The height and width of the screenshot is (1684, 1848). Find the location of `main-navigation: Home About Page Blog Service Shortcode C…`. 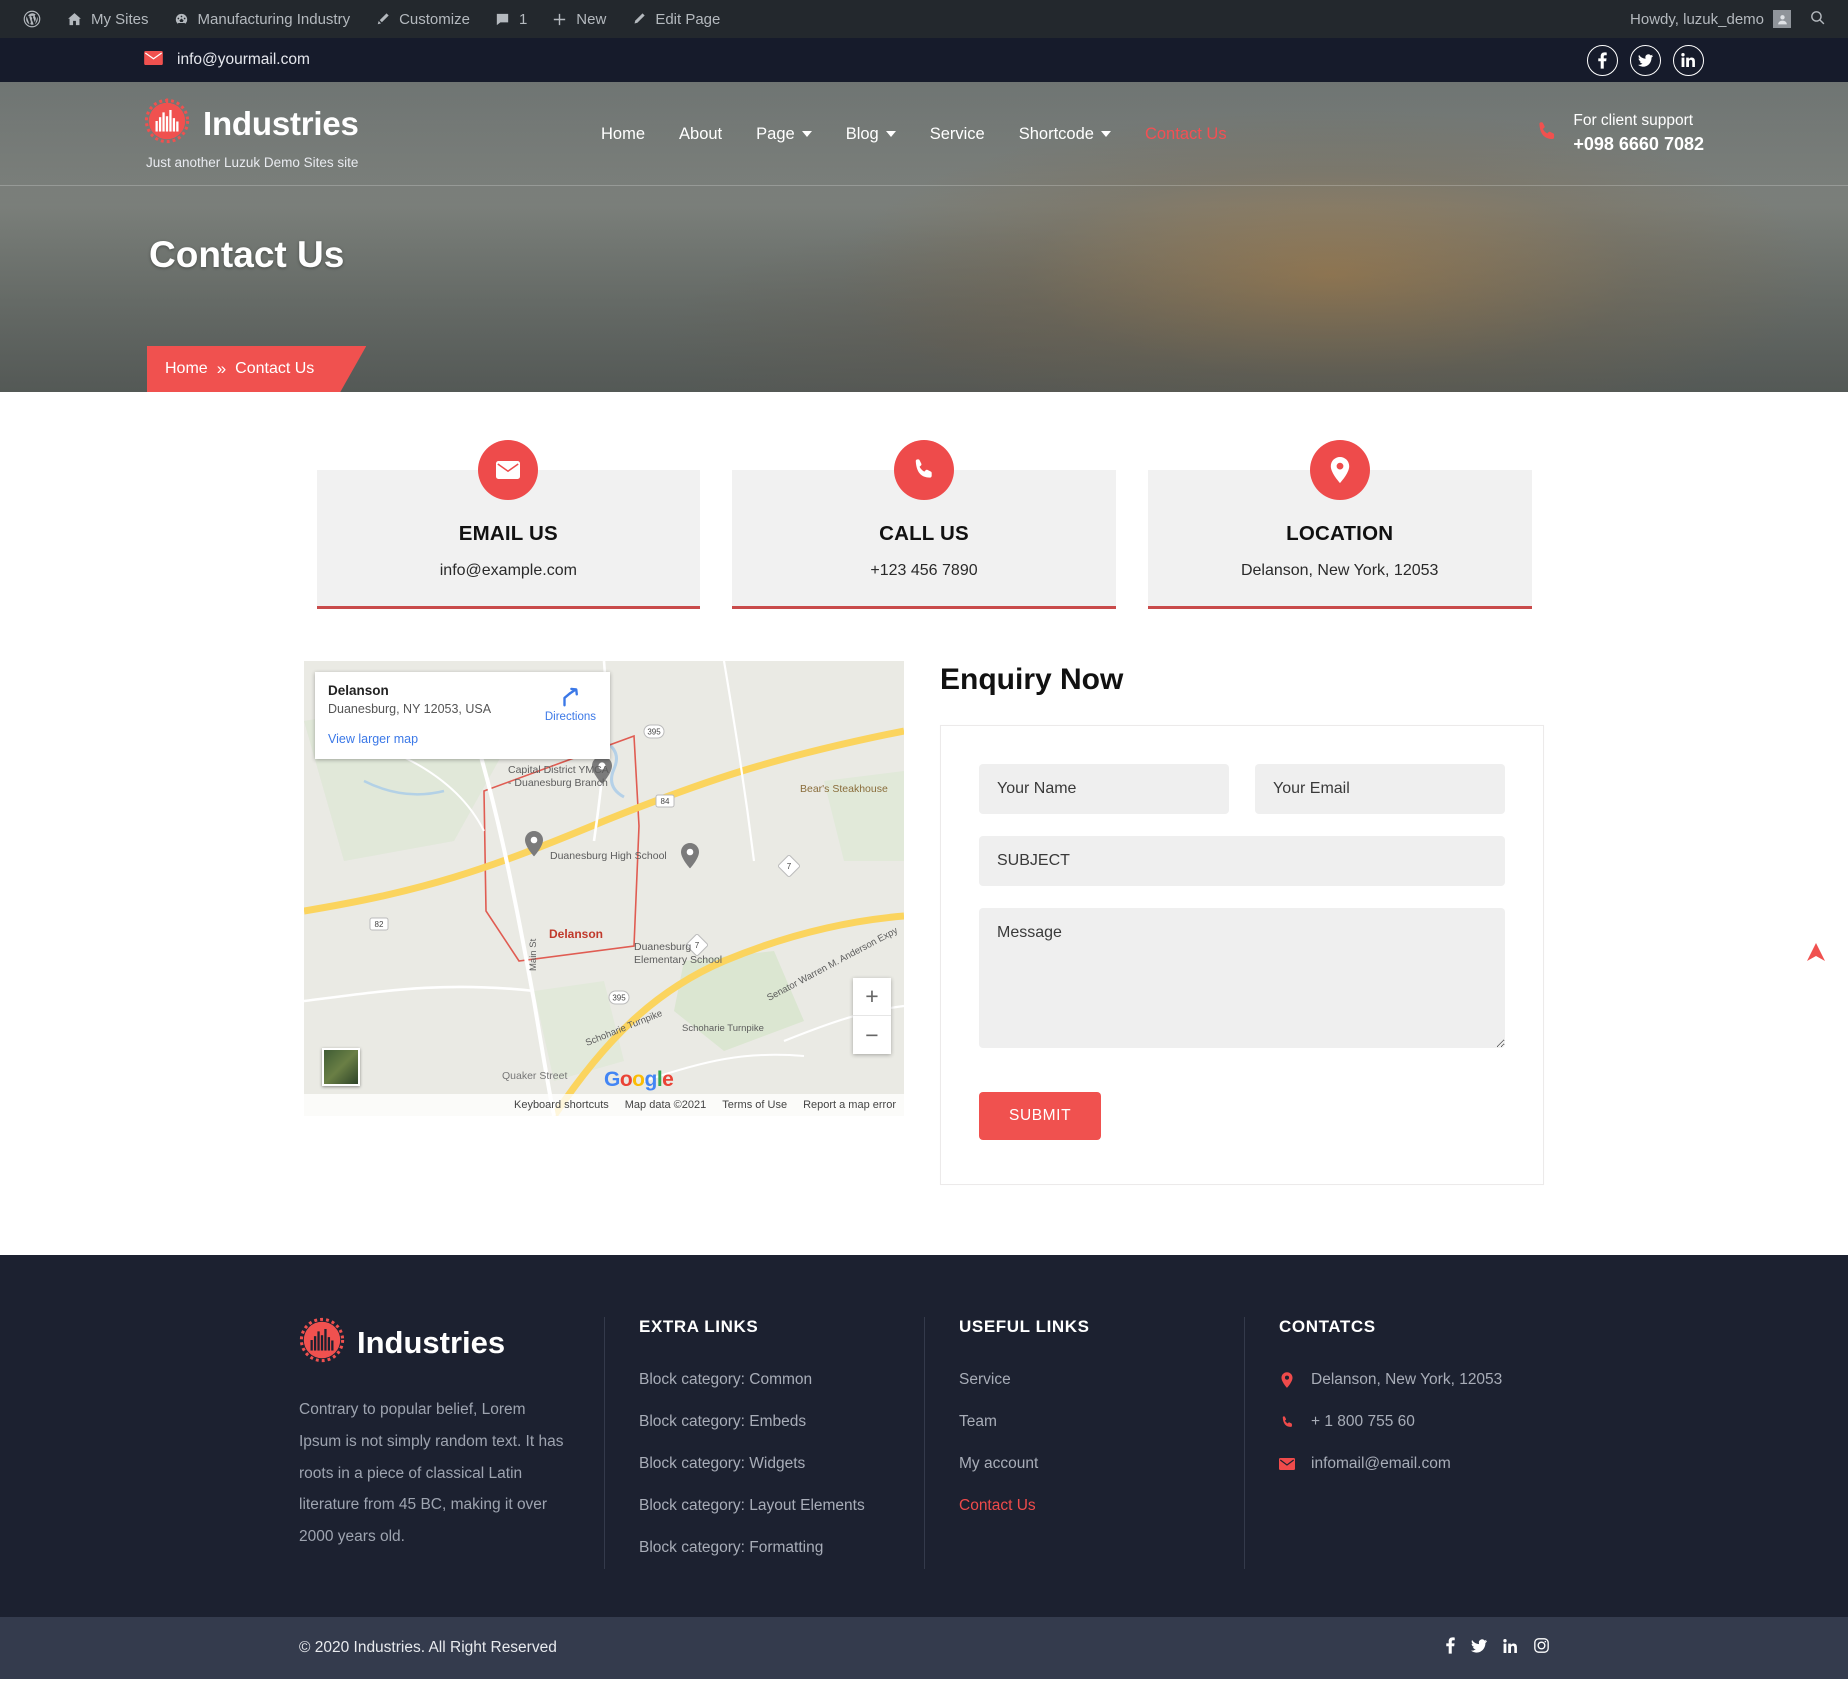

main-navigation: Home About Page Blog Service Shortcode C… is located at coordinates (914, 134).